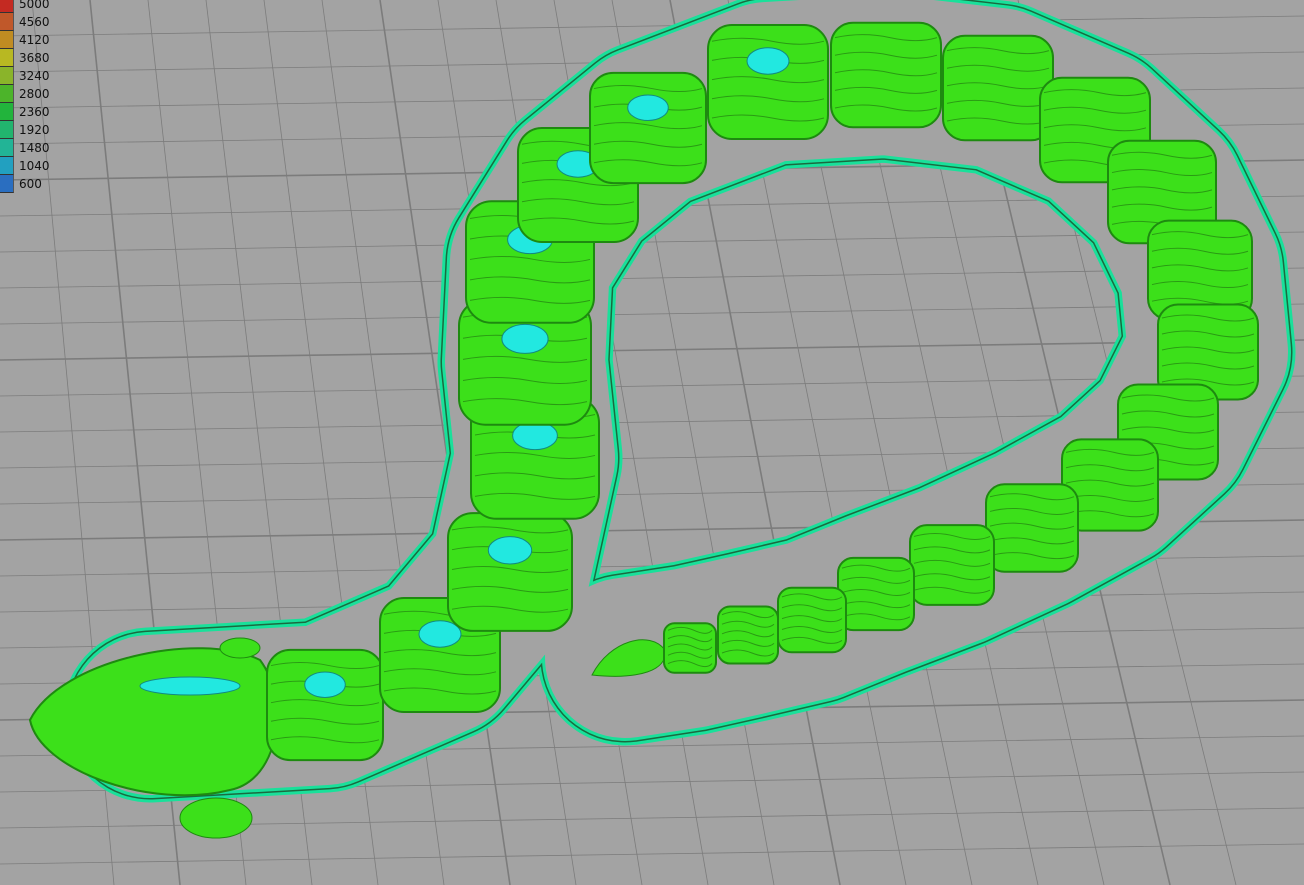  What do you see at coordinates (34, 58) in the screenshot?
I see `legend-label: 3680` at bounding box center [34, 58].